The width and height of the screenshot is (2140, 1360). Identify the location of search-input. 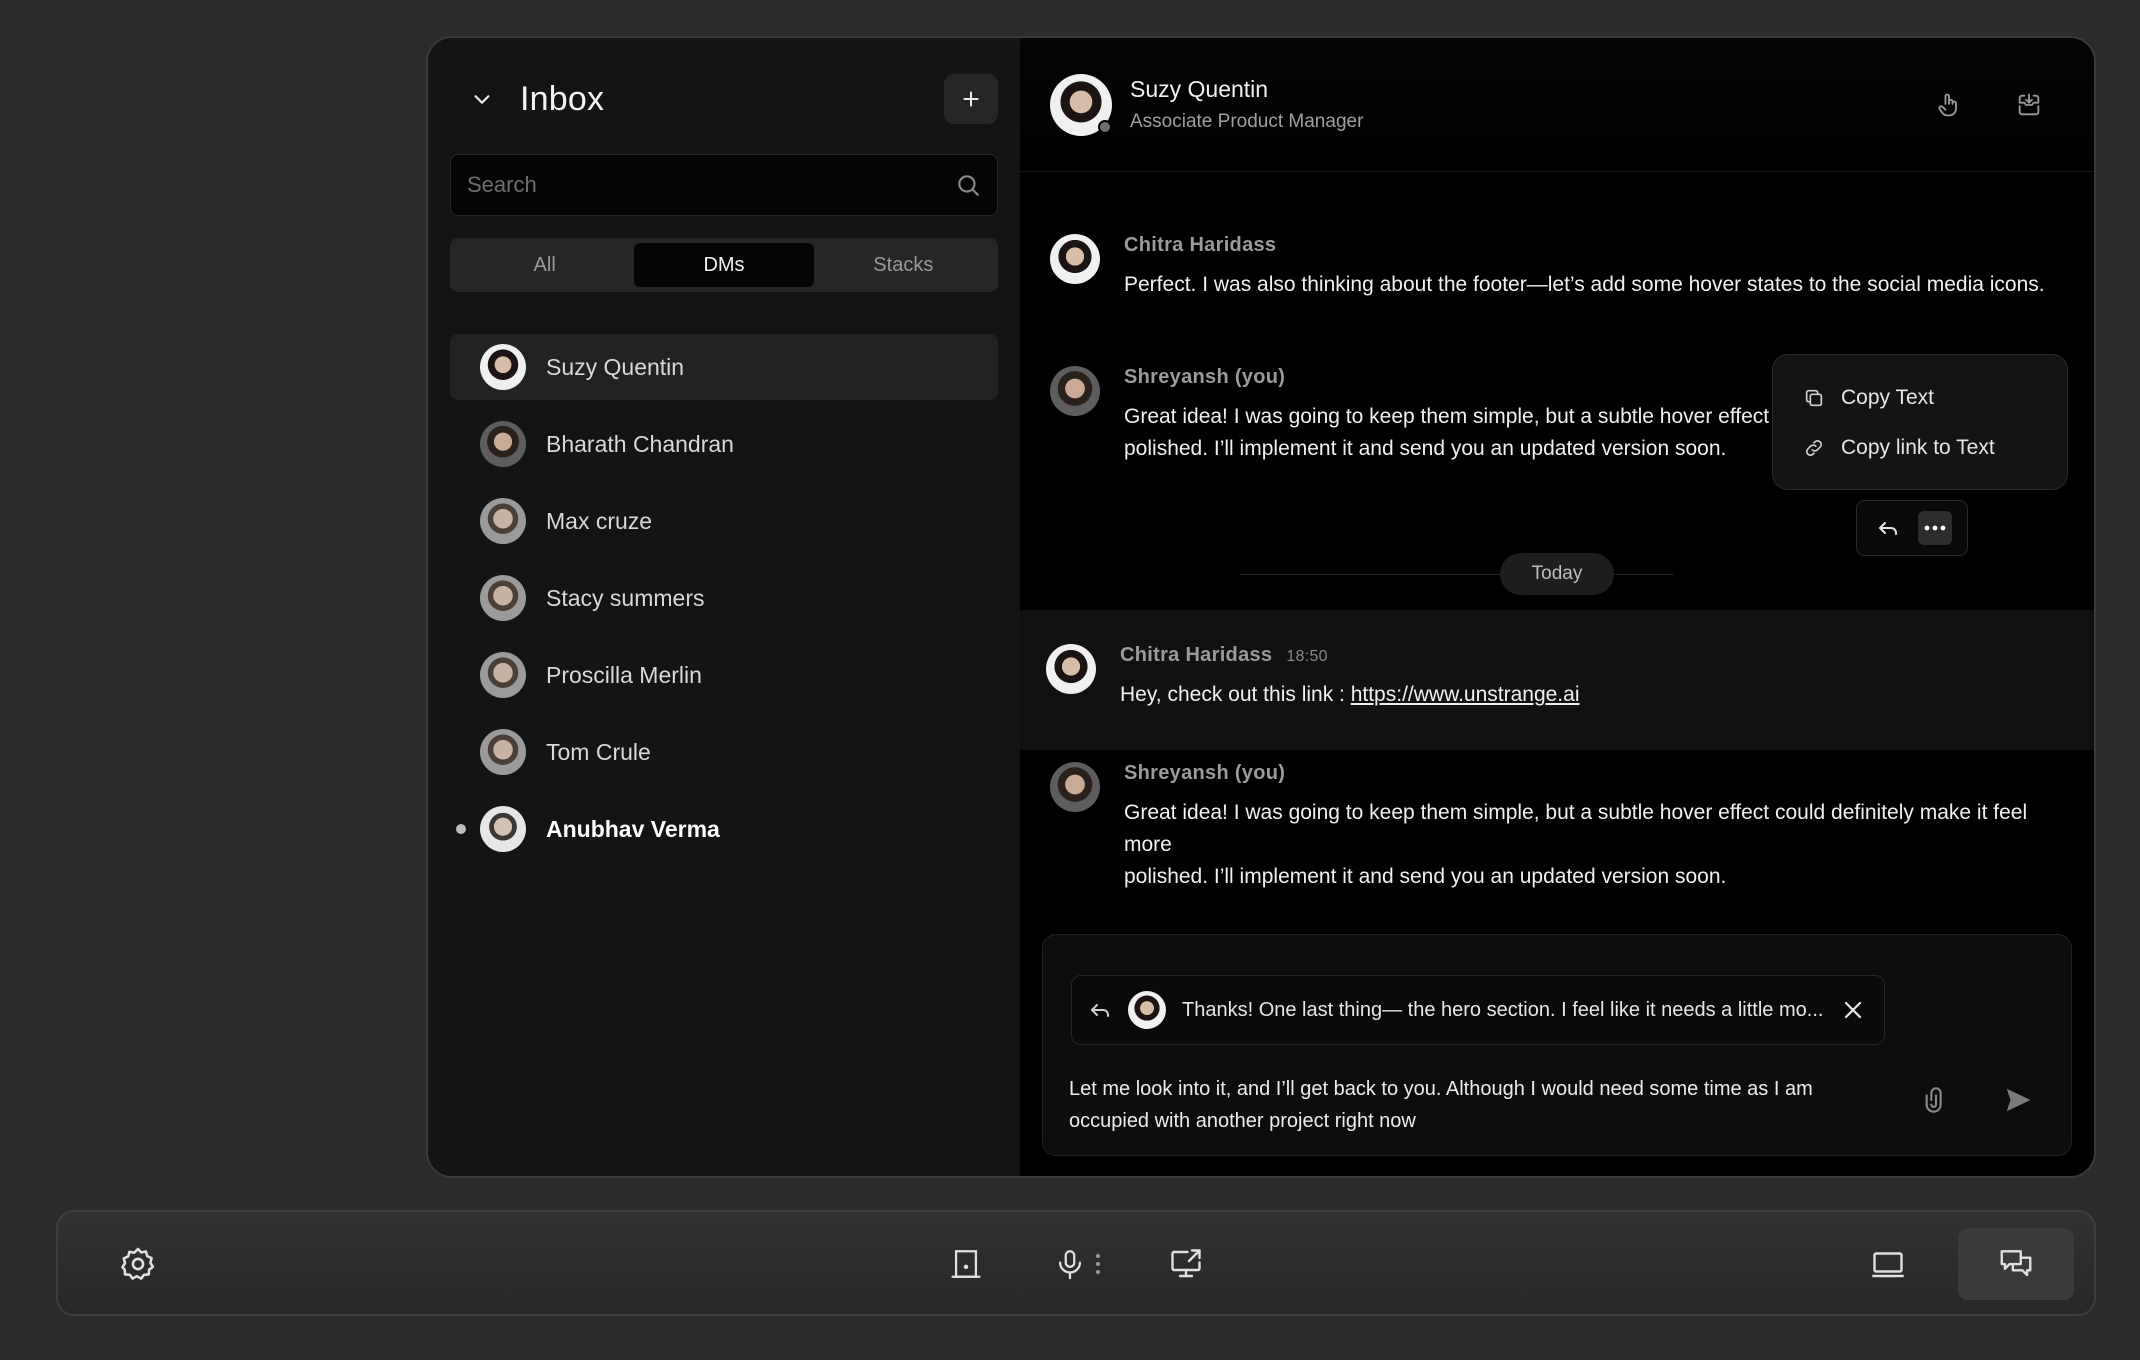
(711, 185).